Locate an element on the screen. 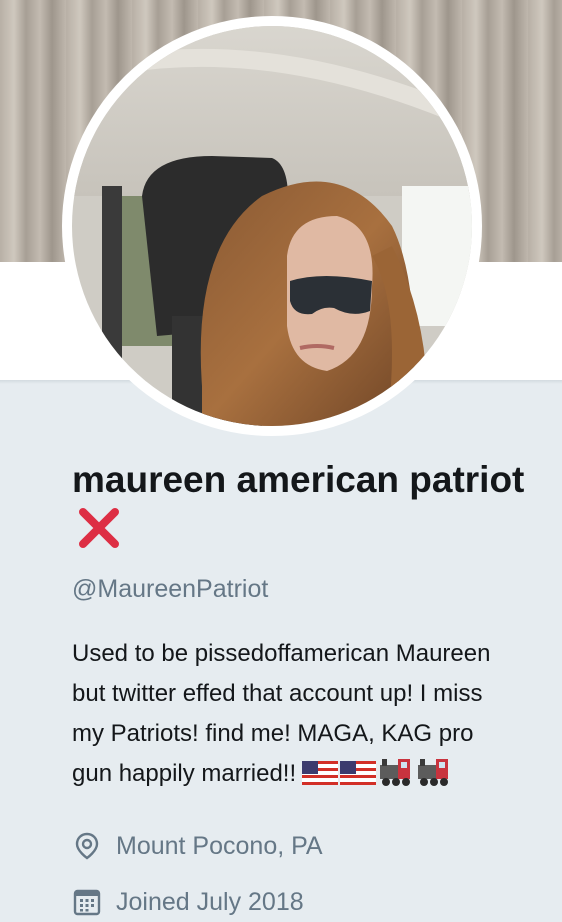  bio-line: Used to be pissedoffamerican Maureen is located at coordinates (281, 653).